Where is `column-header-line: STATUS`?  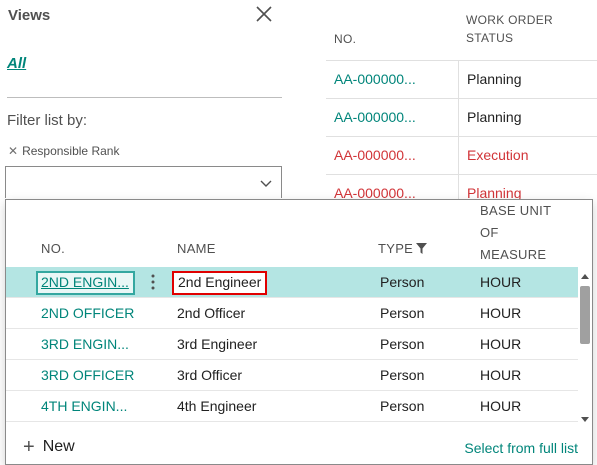 column-header-line: STATUS is located at coordinates (490, 38).